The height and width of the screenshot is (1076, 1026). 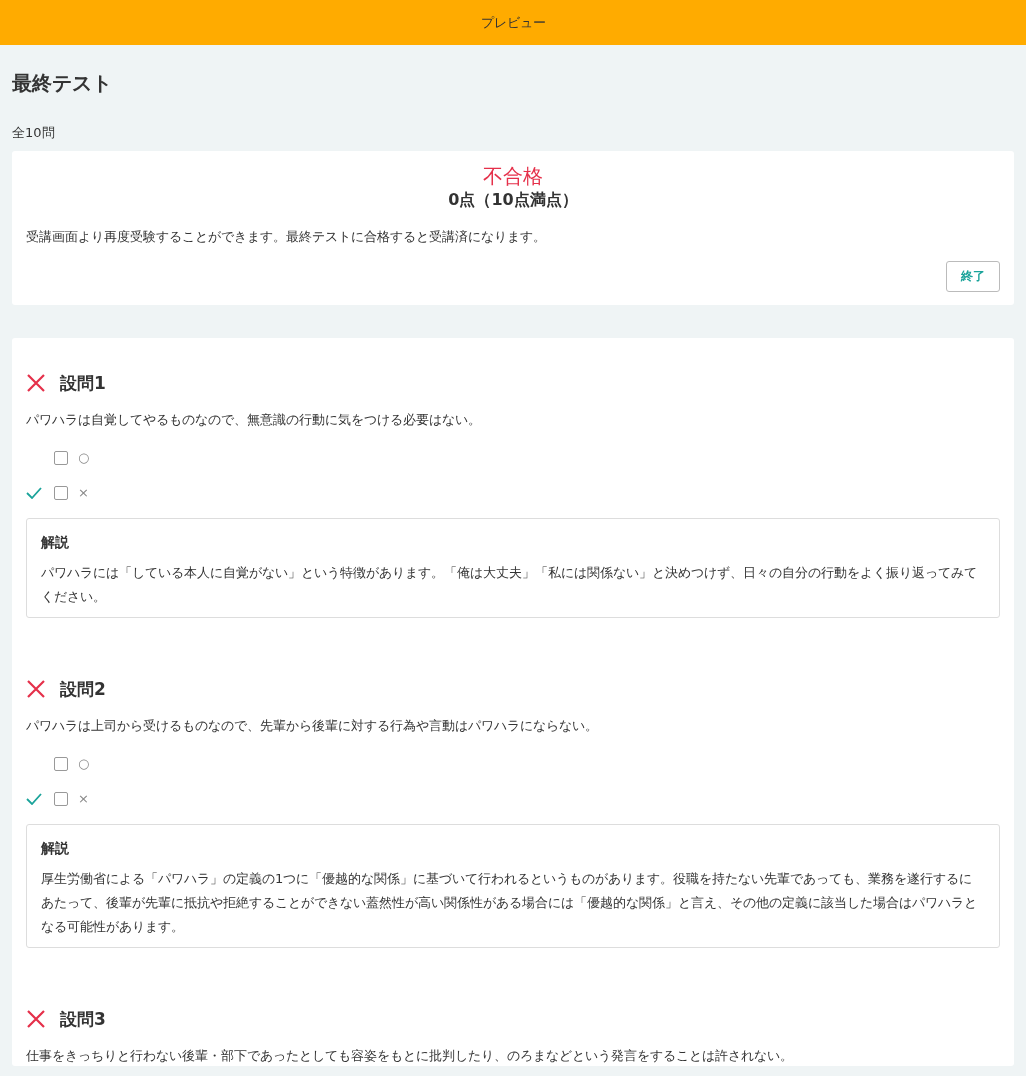 I want to click on question-text: パワハラは自覚してやるものなので、無意識の行動に気をつける必要はない。, so click(x=254, y=420).